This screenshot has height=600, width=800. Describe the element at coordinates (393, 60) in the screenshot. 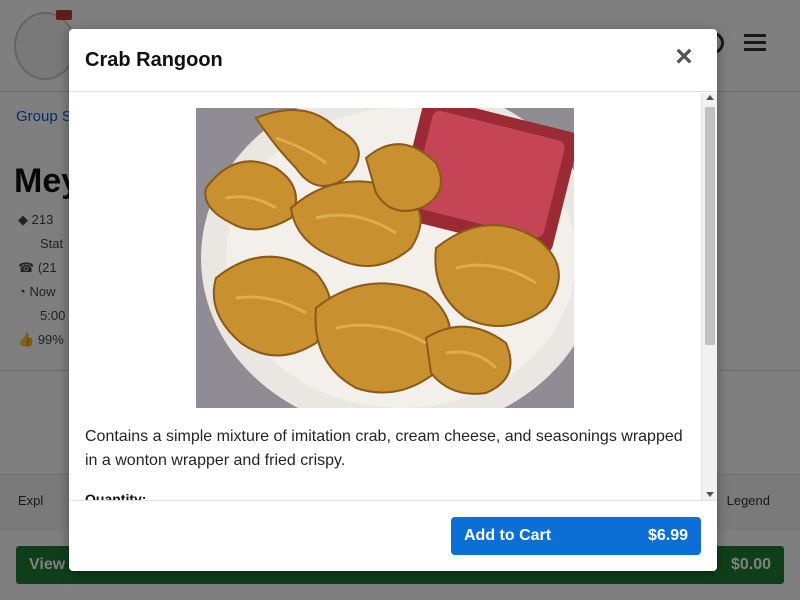

I see `modal-header: Crab Rangoon ×` at that location.